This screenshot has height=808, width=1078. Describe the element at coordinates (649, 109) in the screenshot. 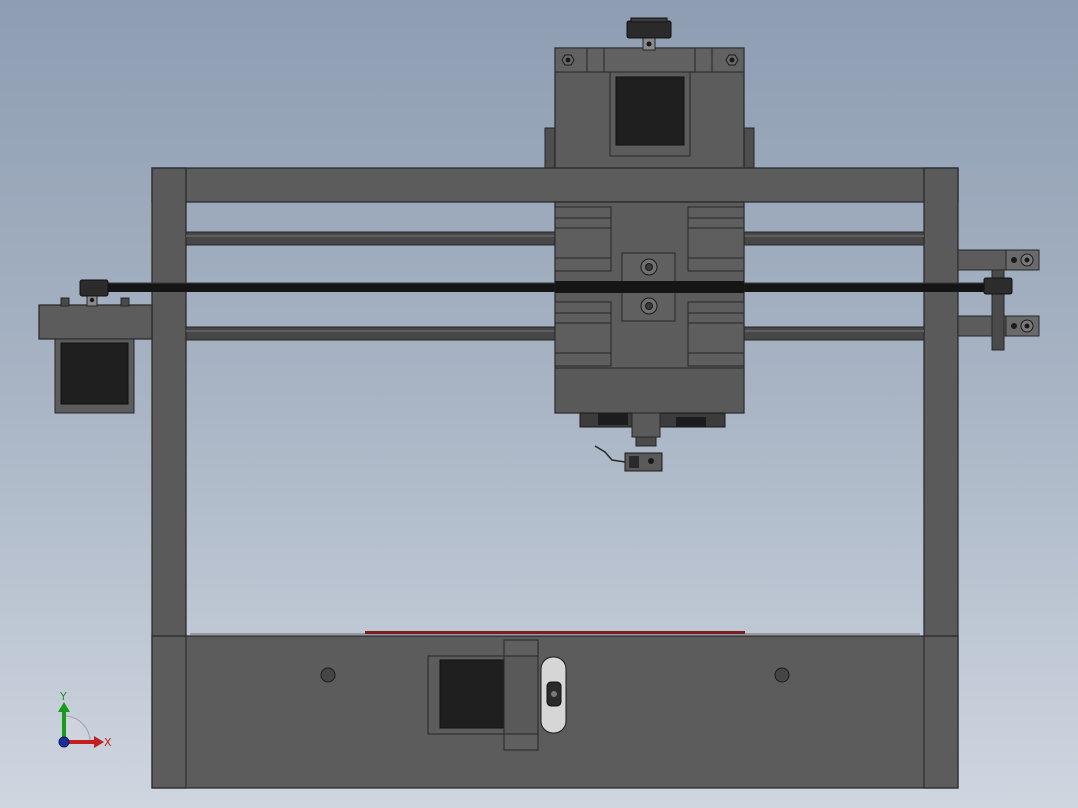

I see `z-axis-upper-carriage` at that location.